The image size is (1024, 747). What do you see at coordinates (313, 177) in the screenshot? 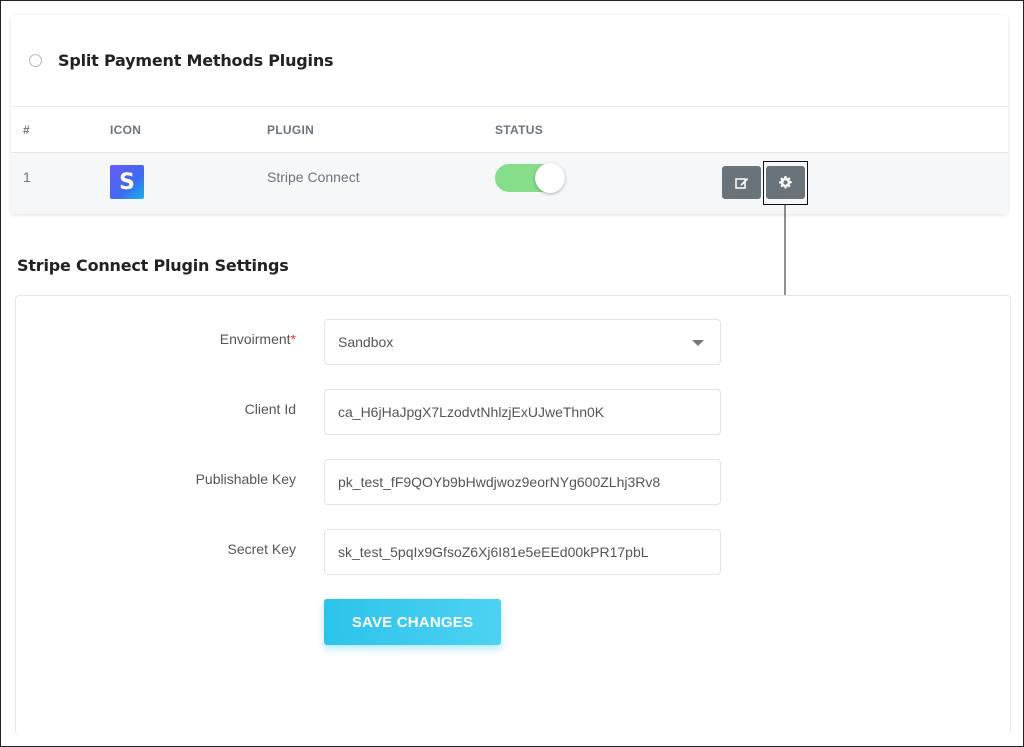
I see `plugin-name: Stripe Connect` at bounding box center [313, 177].